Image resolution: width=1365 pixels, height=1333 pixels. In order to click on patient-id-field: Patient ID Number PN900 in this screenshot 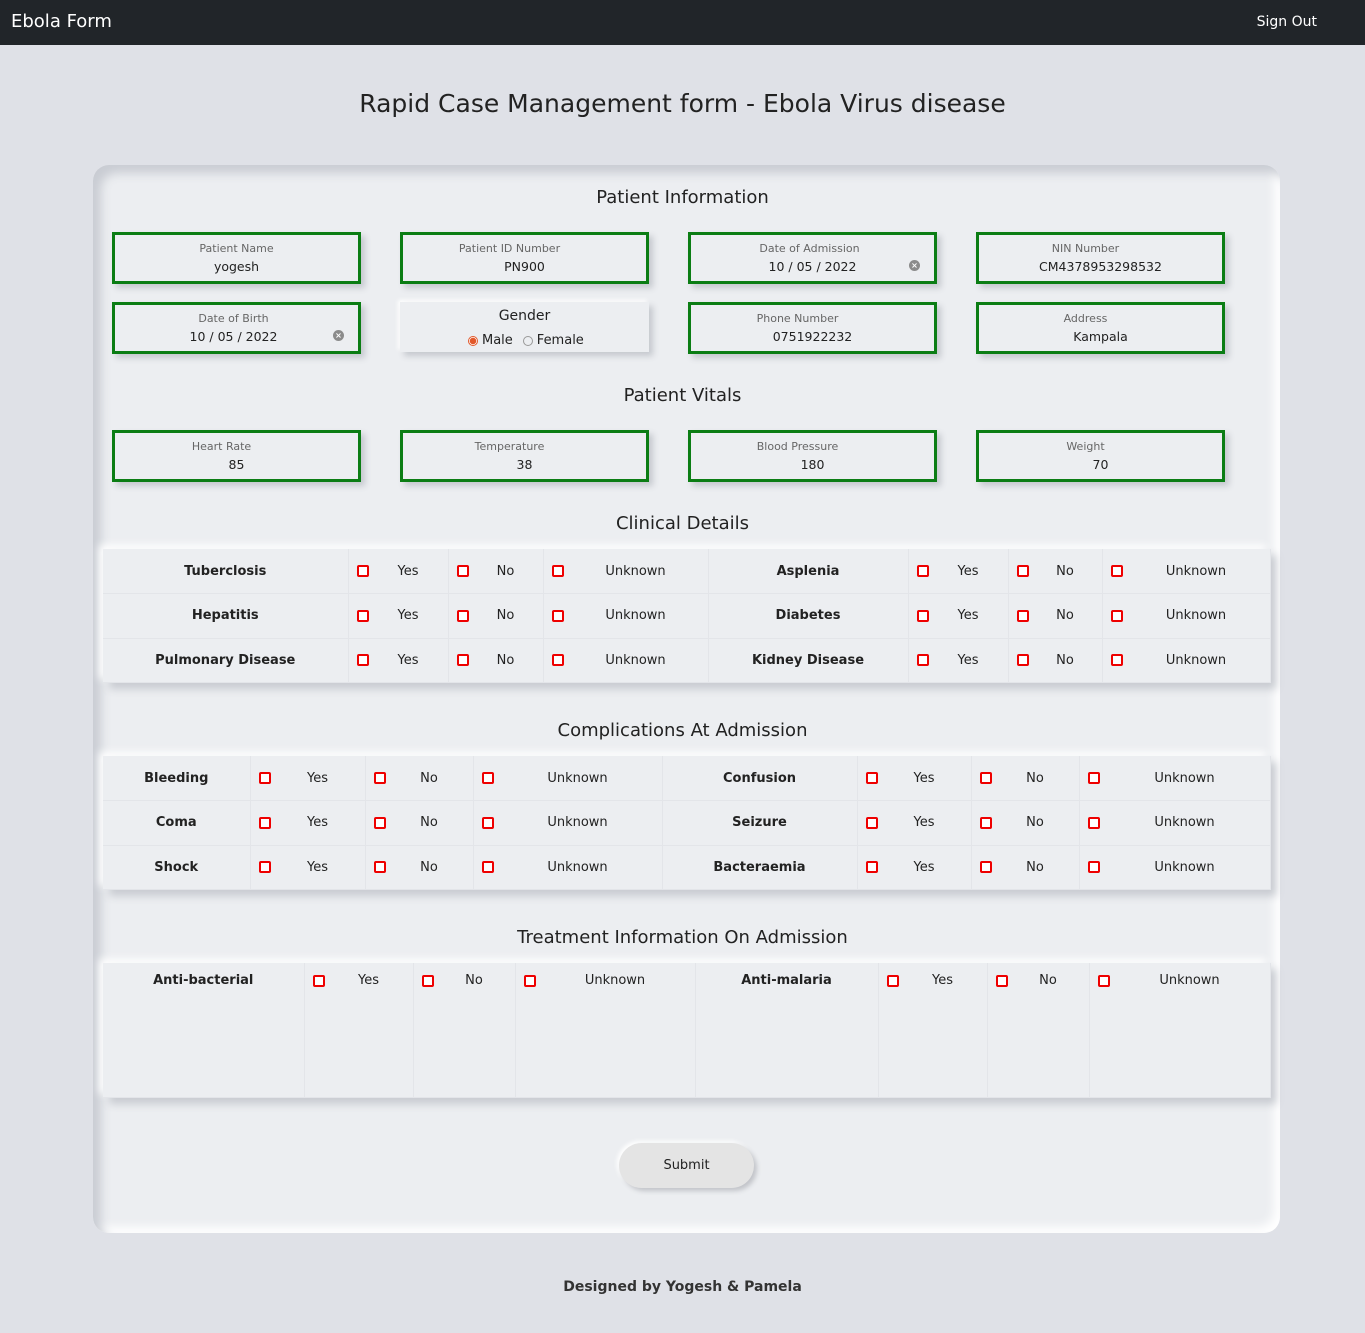, I will do `click(524, 258)`.